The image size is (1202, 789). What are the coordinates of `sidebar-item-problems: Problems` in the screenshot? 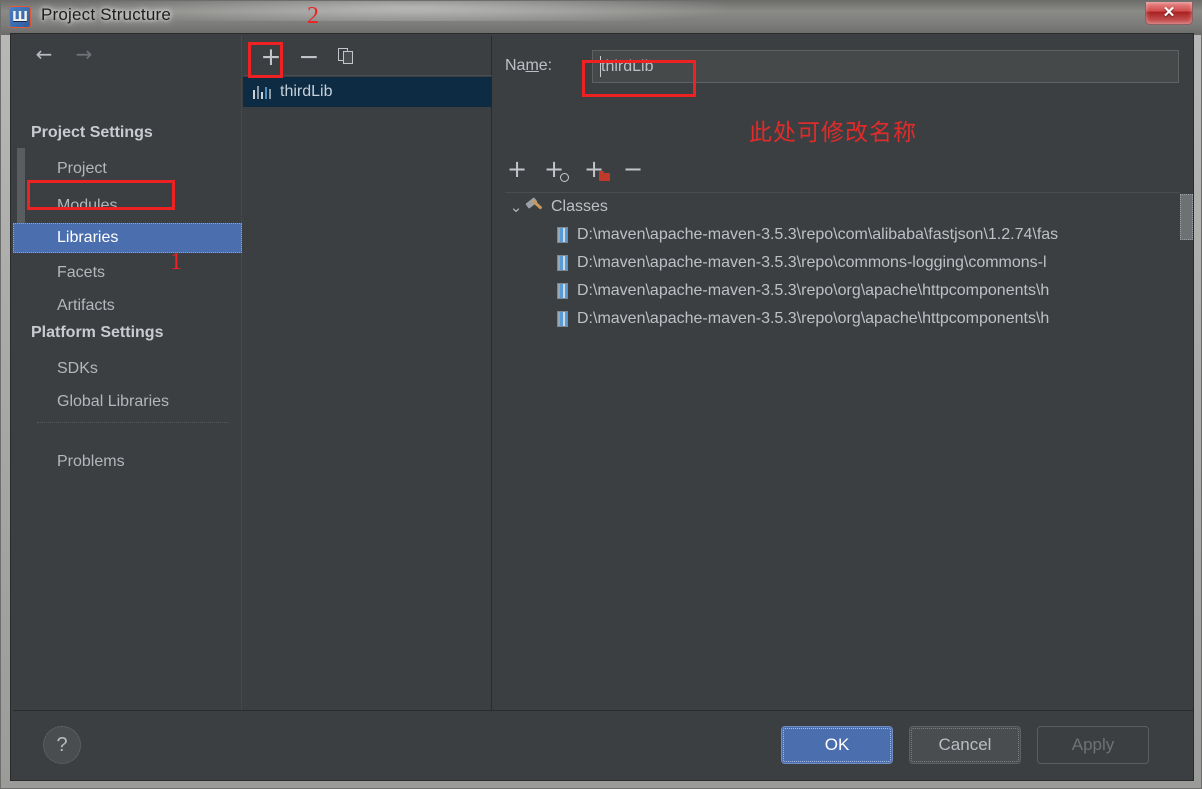 It's located at (127, 462).